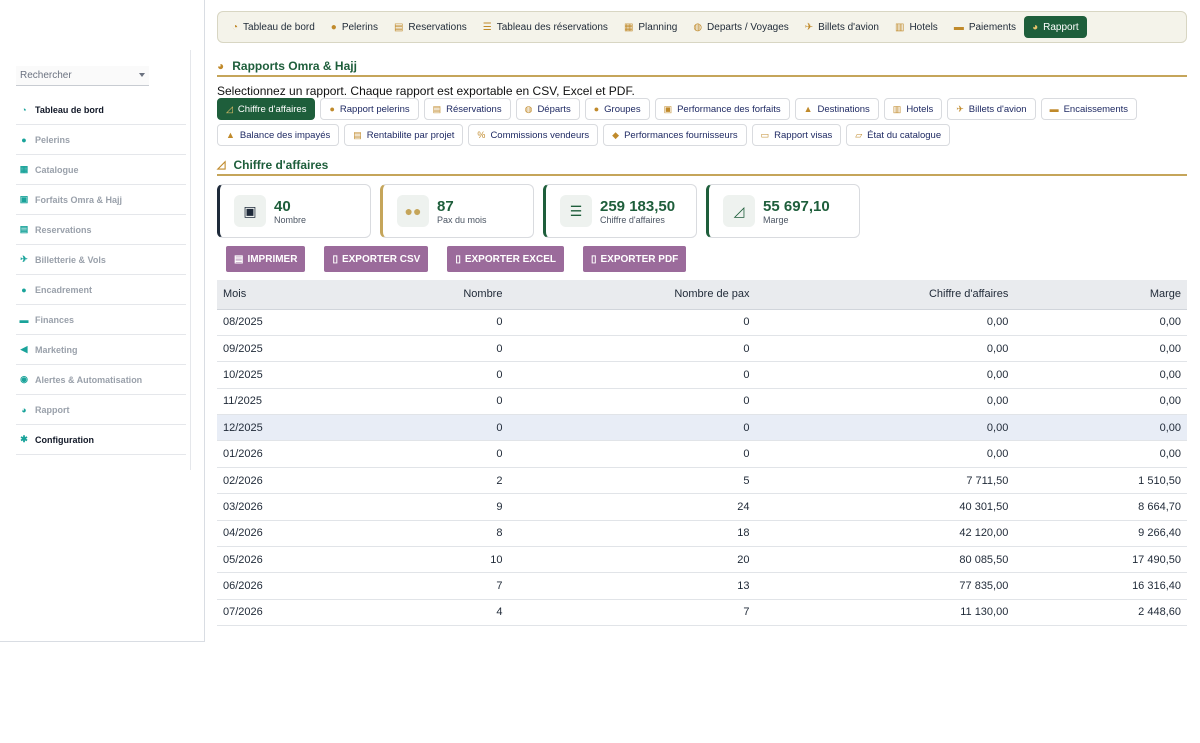  What do you see at coordinates (221, 65) in the screenshot?
I see `chart-pie-icon: ◕` at bounding box center [221, 65].